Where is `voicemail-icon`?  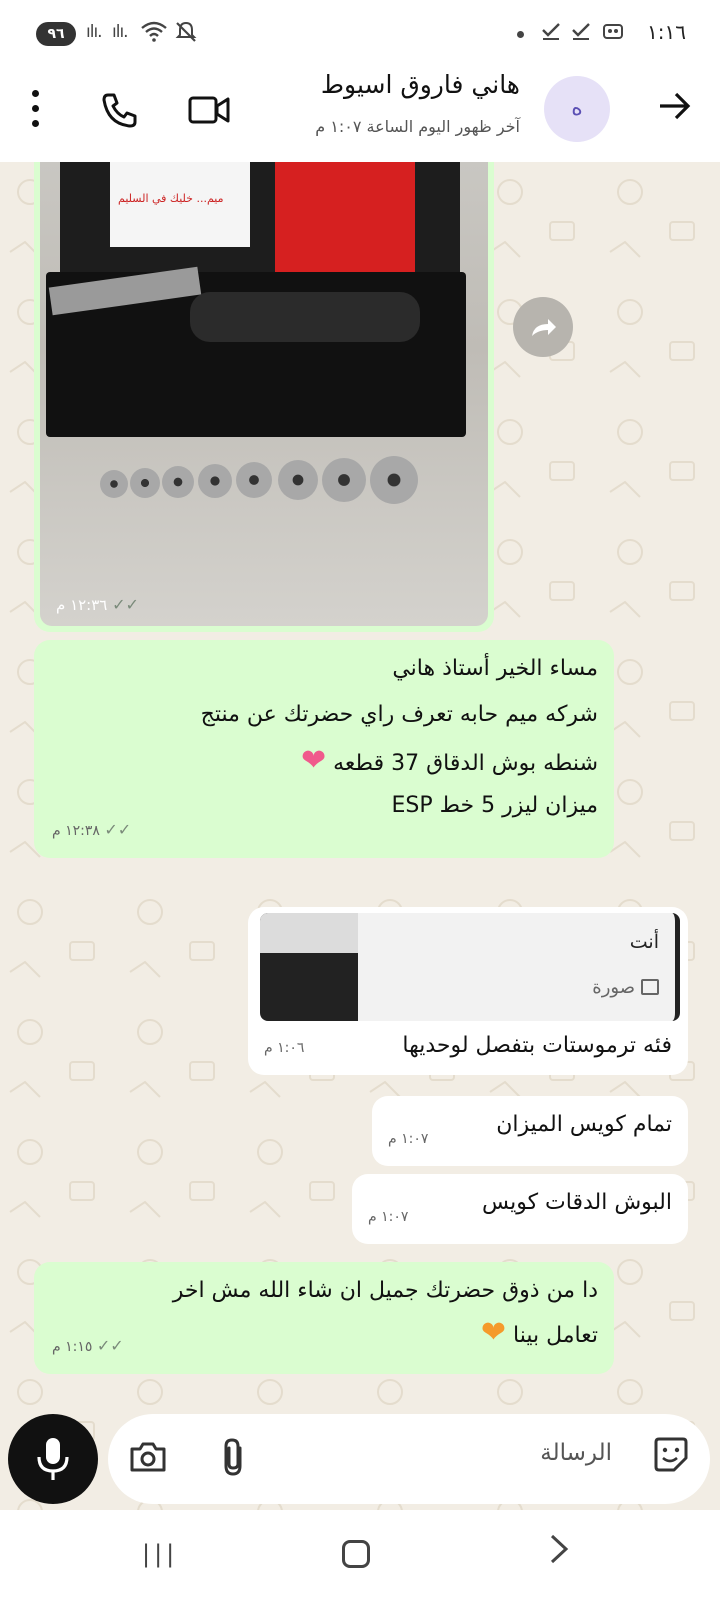
voicemail-icon is located at coordinates (613, 33).